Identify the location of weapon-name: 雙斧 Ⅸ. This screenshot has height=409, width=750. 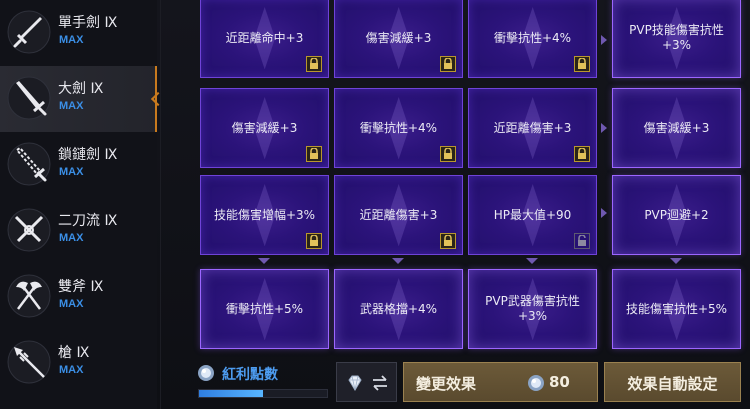
(81, 287).